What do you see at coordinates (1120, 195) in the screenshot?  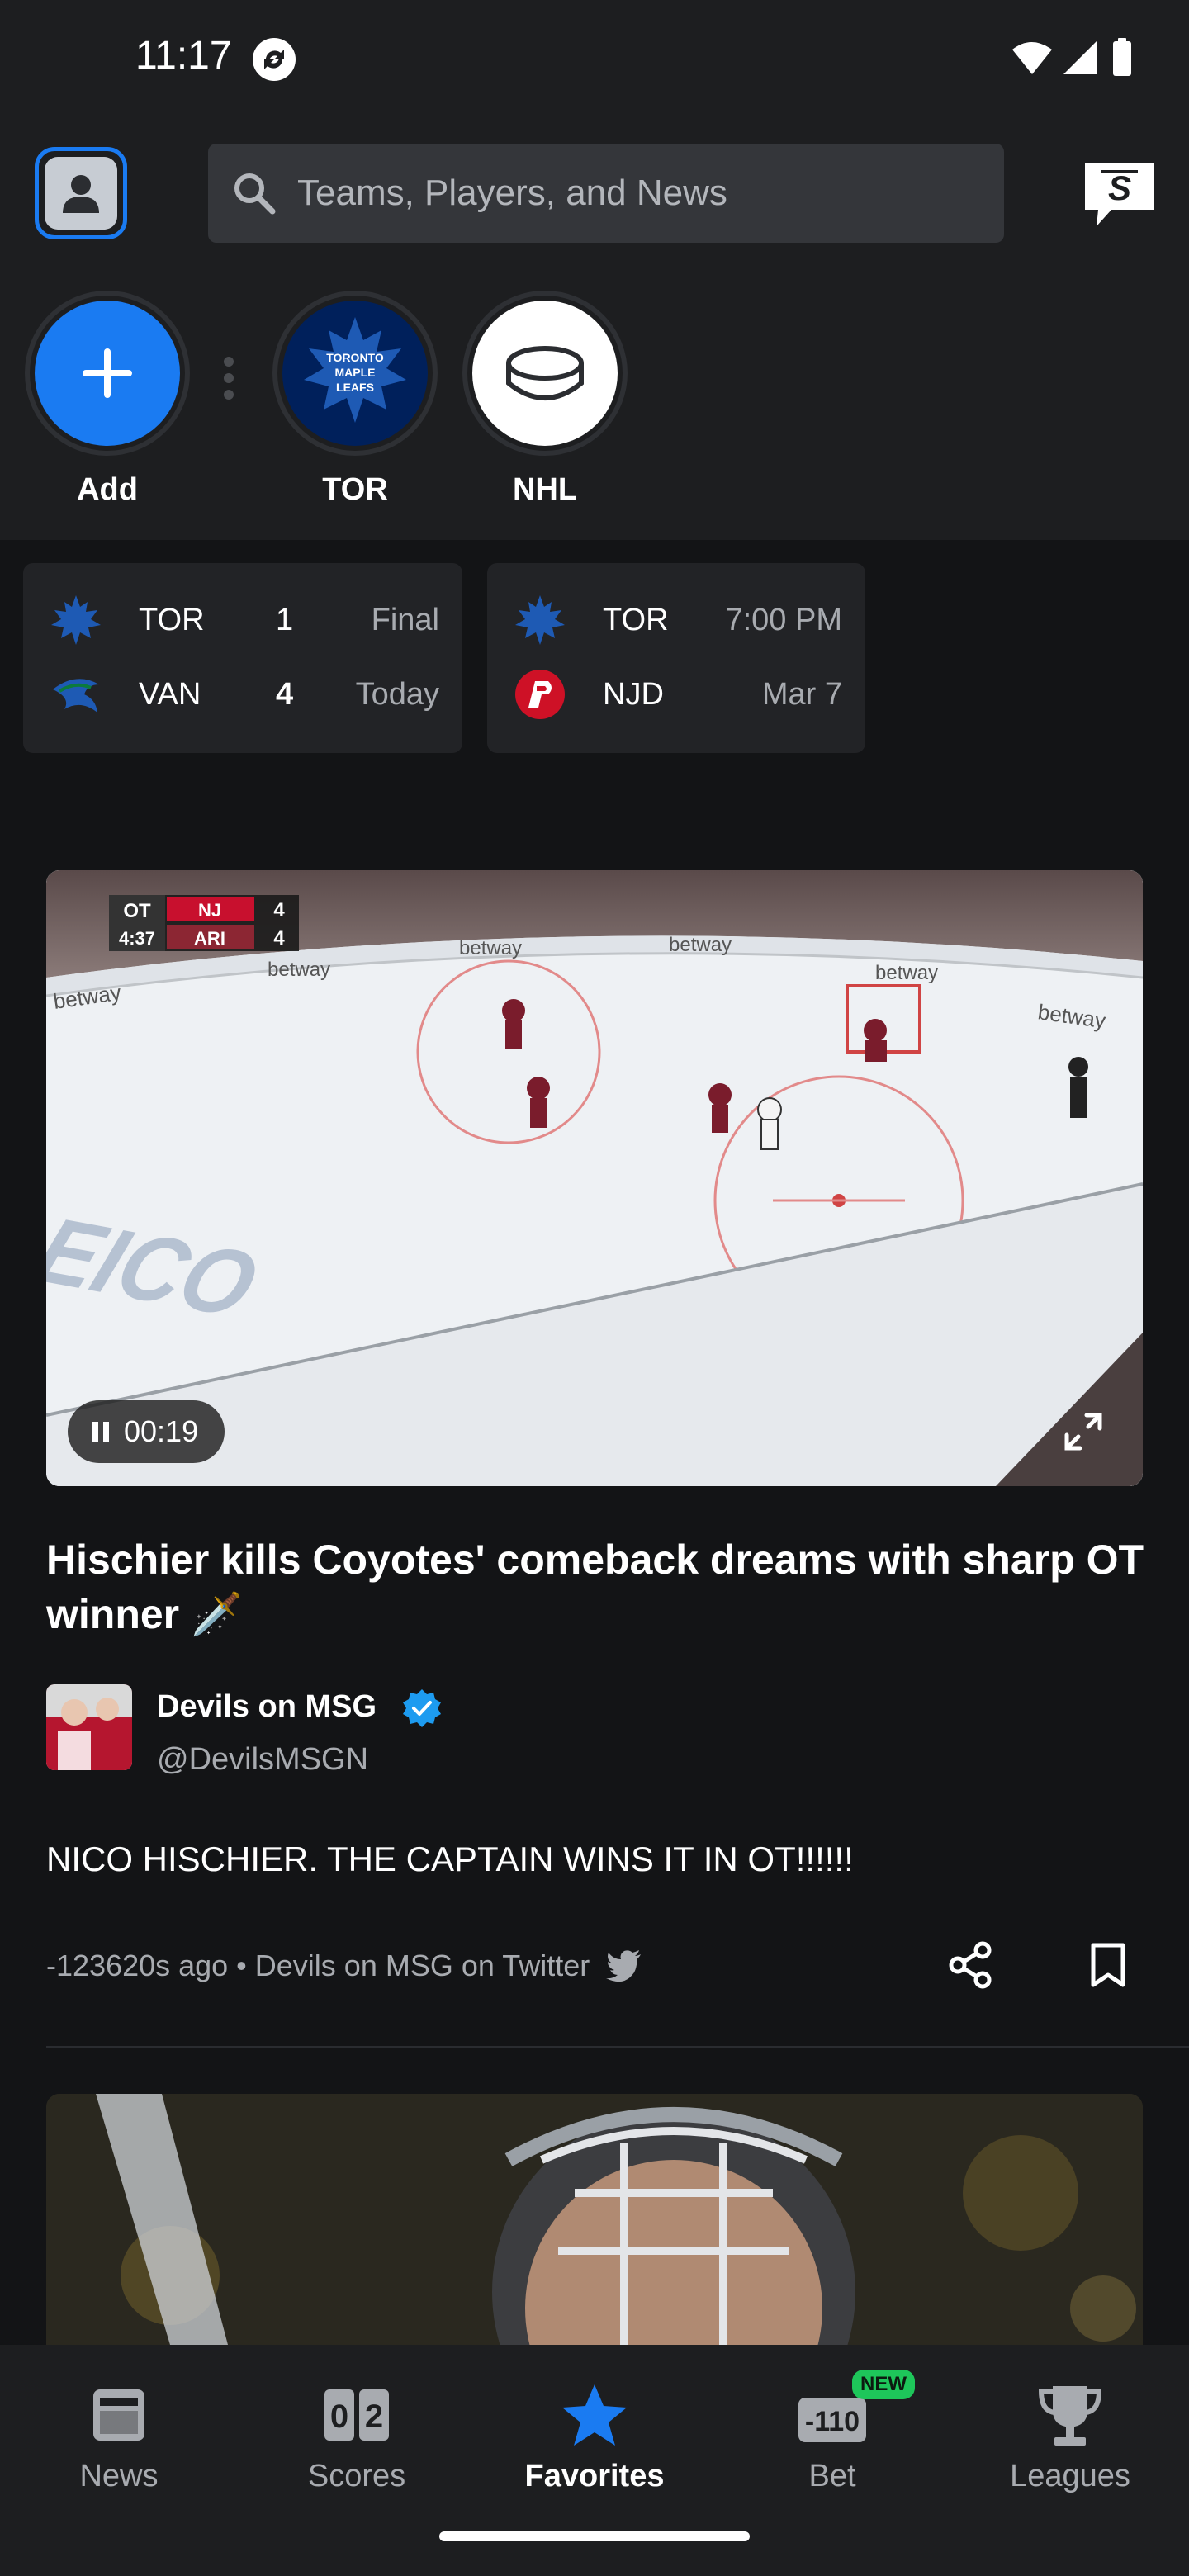 I see `scorestream-icon: S` at bounding box center [1120, 195].